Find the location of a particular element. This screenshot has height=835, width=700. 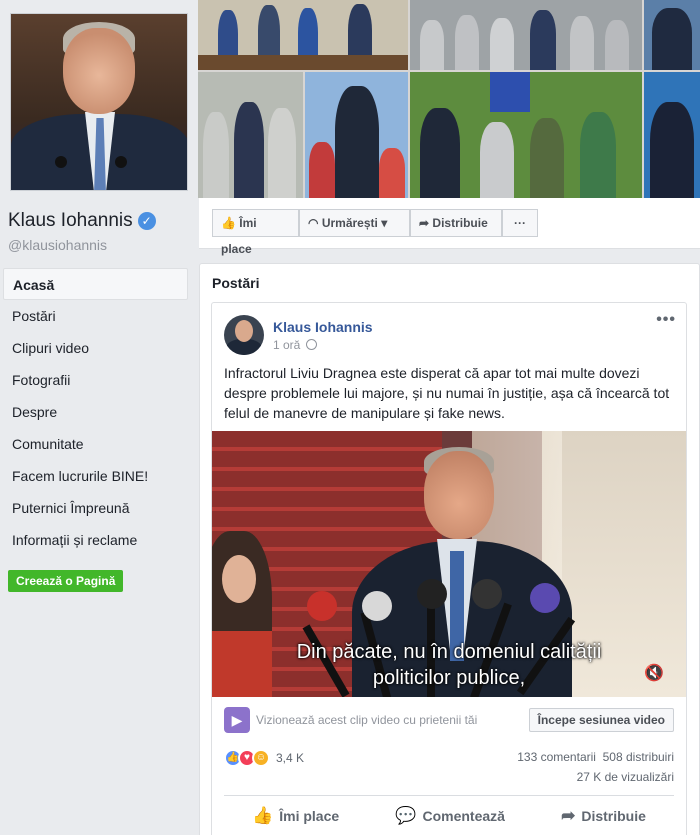

post-comment-label: Comentează is located at coordinates (463, 816).